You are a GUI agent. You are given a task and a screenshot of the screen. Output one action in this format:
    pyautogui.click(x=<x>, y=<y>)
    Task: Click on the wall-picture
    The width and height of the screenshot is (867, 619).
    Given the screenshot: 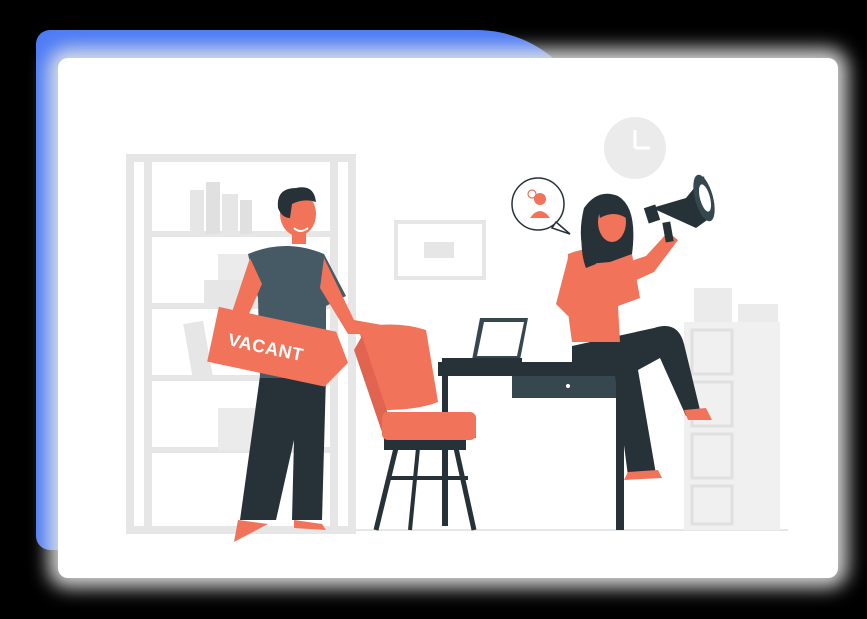 What is the action you would take?
    pyautogui.click(x=440, y=250)
    